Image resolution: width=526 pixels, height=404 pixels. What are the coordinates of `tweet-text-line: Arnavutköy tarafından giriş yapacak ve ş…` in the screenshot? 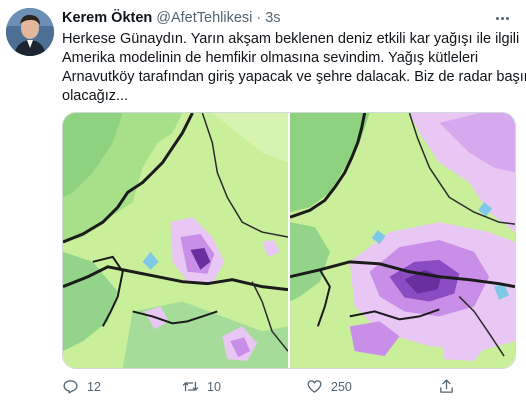 It's located at (294, 77).